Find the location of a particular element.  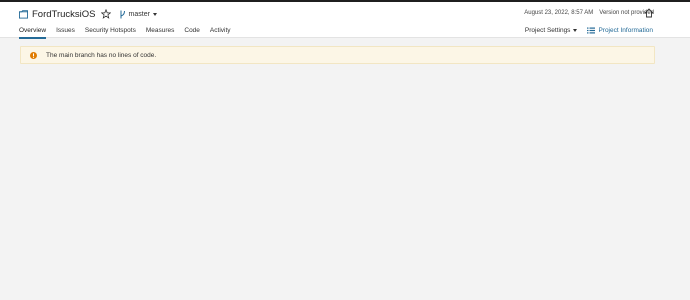

tab-code: Code is located at coordinates (192, 33).